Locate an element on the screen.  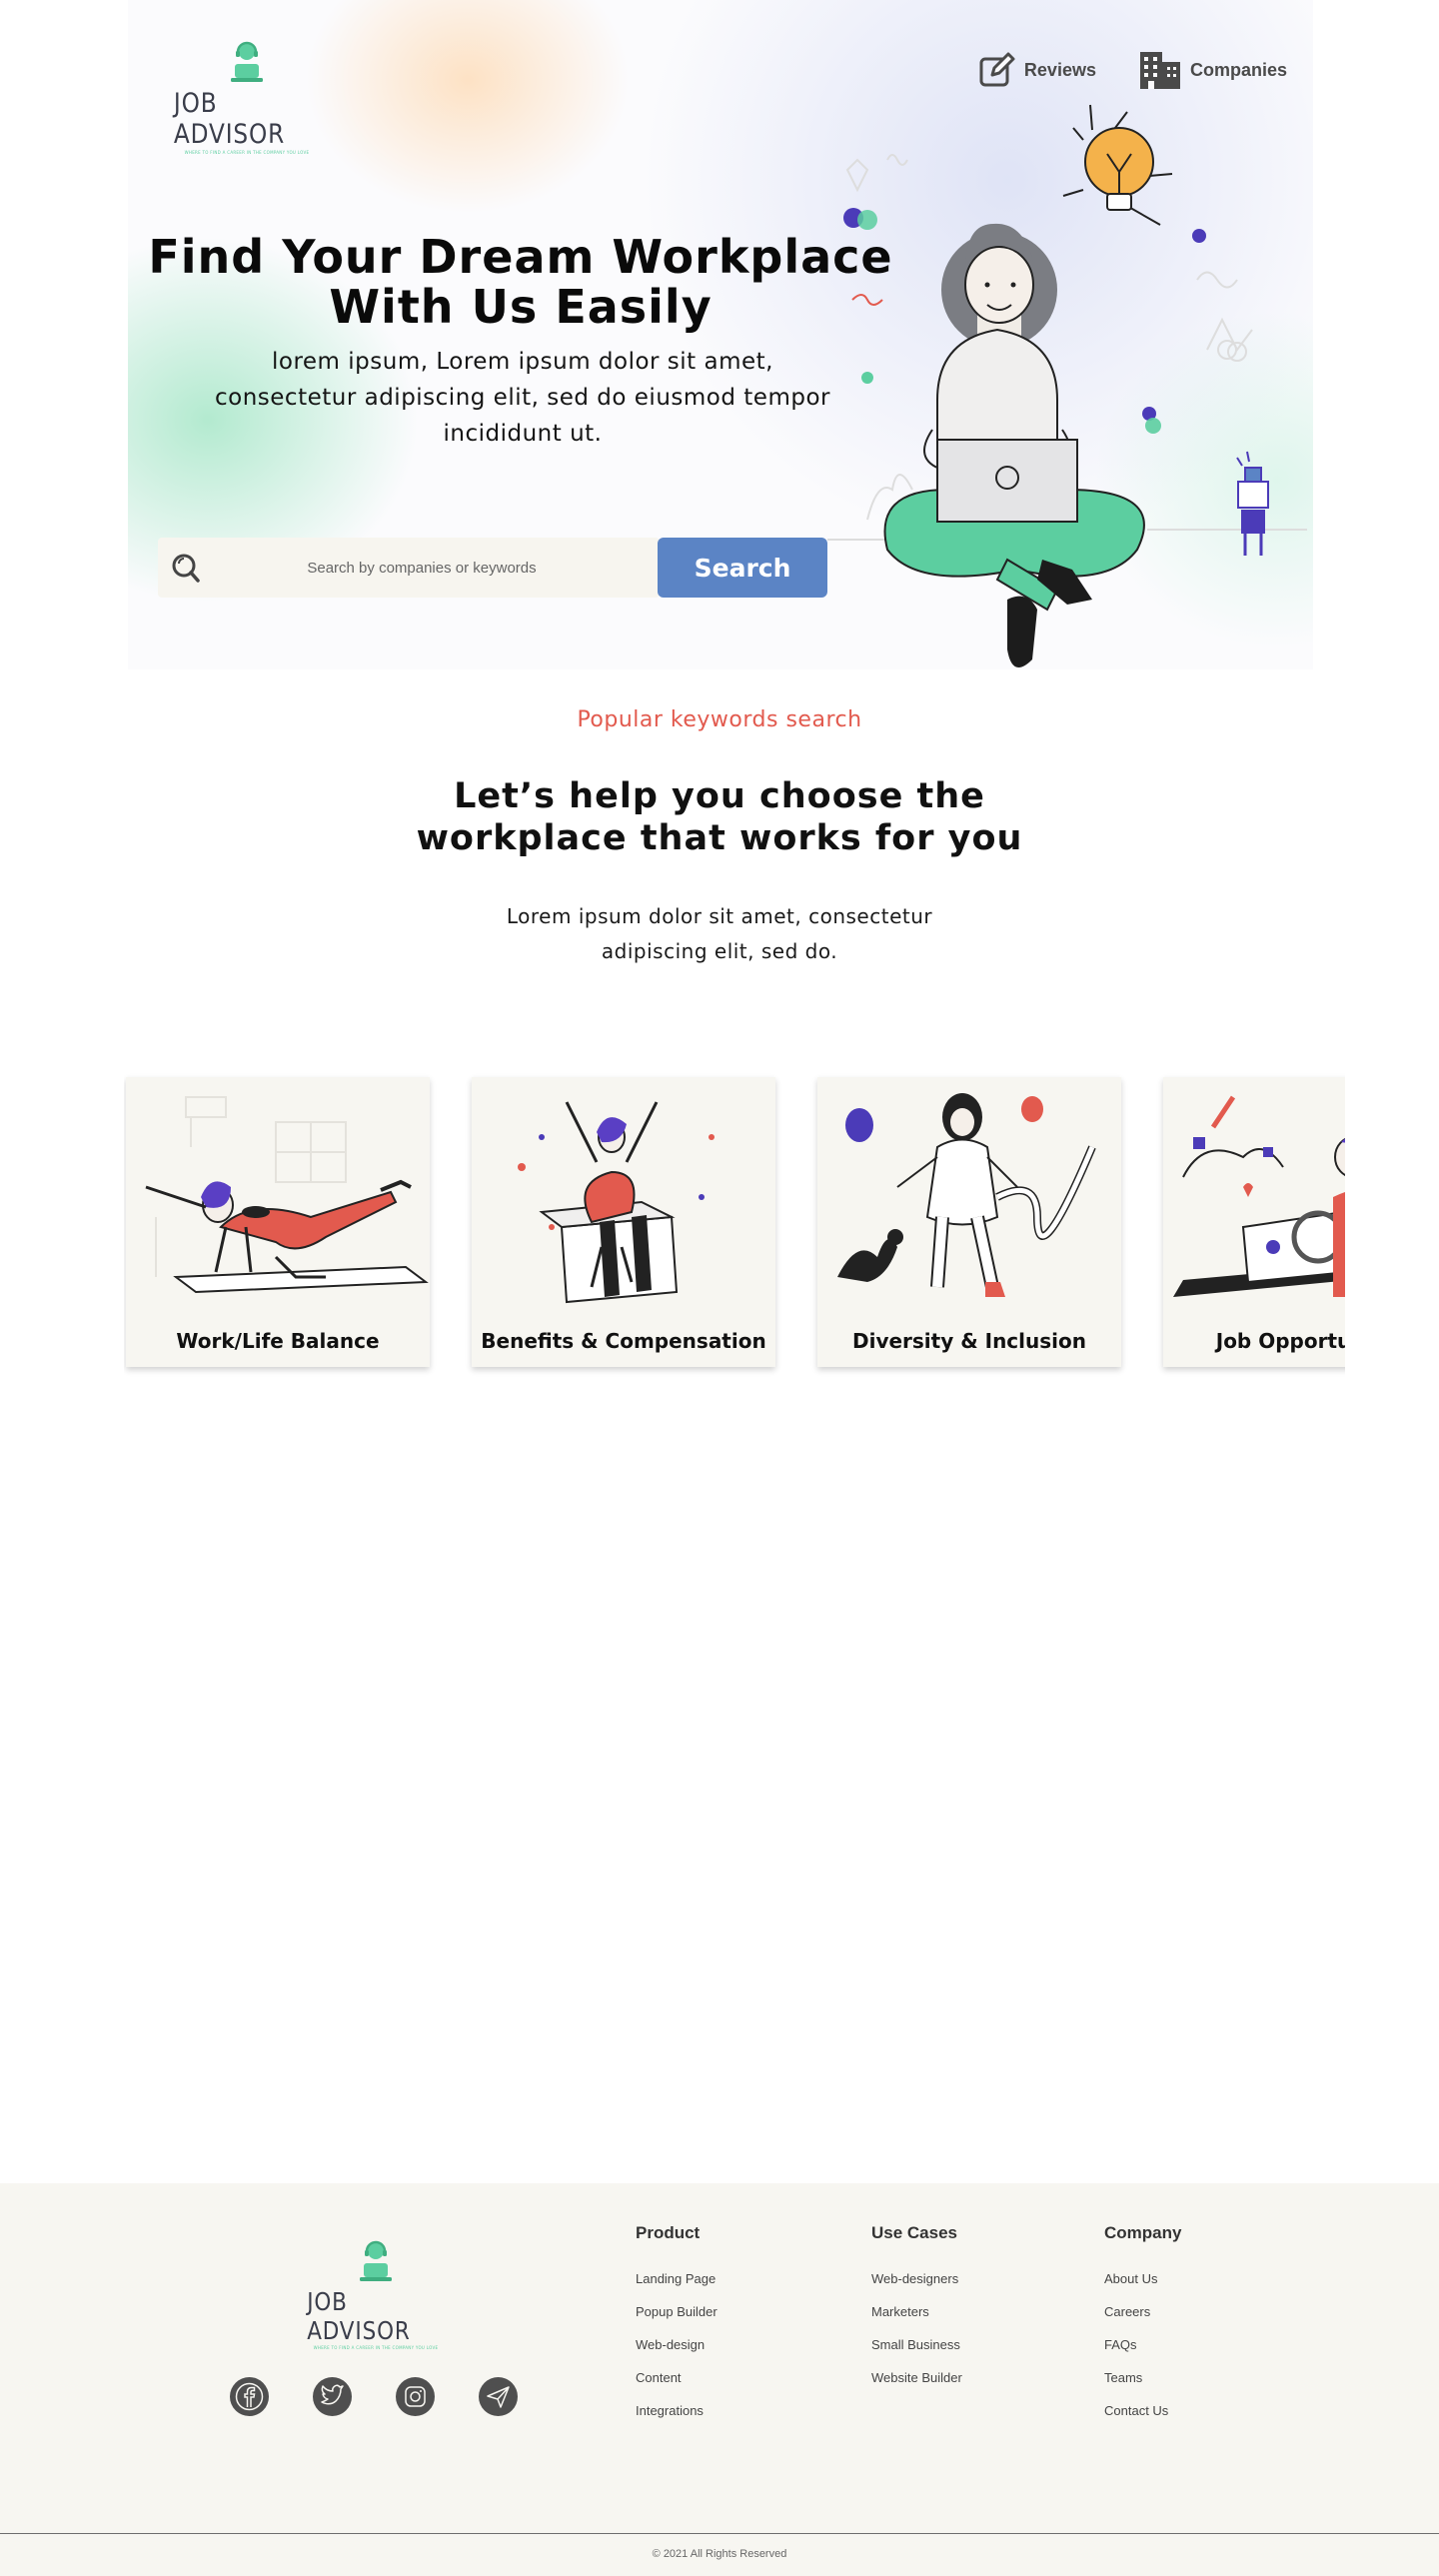
card-diversity-inclusion: Diversity & Inclusion is located at coordinates (969, 1222).